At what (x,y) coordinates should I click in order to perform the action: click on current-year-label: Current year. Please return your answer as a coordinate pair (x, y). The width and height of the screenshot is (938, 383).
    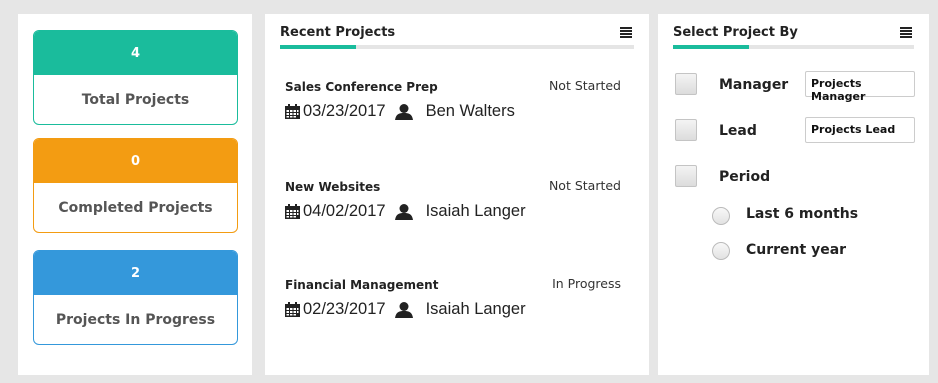
    Looking at the image, I should click on (796, 250).